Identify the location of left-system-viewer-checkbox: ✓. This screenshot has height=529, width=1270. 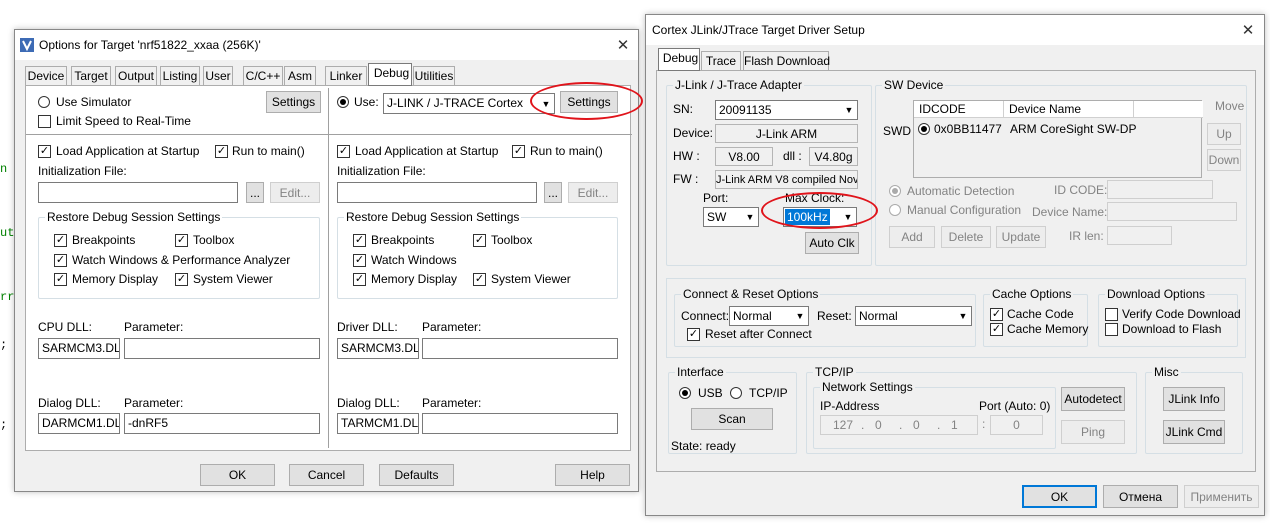
(181, 279).